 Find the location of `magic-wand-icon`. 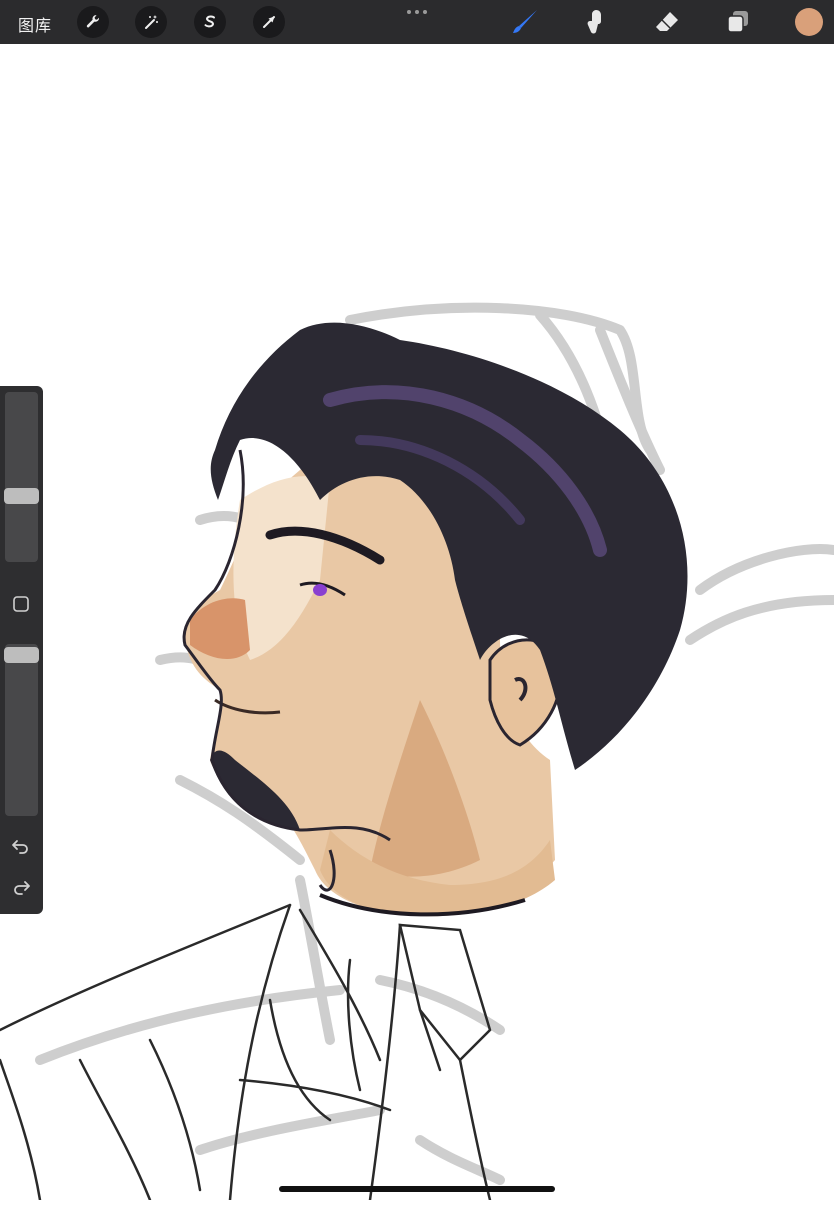

magic-wand-icon is located at coordinates (151, 22).